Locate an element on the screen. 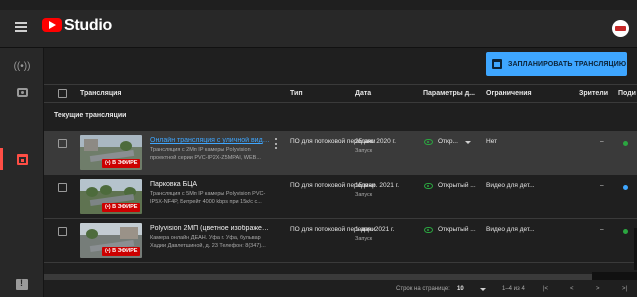 The width and height of the screenshot is (637, 297). first-page-icon: |< is located at coordinates (545, 289).